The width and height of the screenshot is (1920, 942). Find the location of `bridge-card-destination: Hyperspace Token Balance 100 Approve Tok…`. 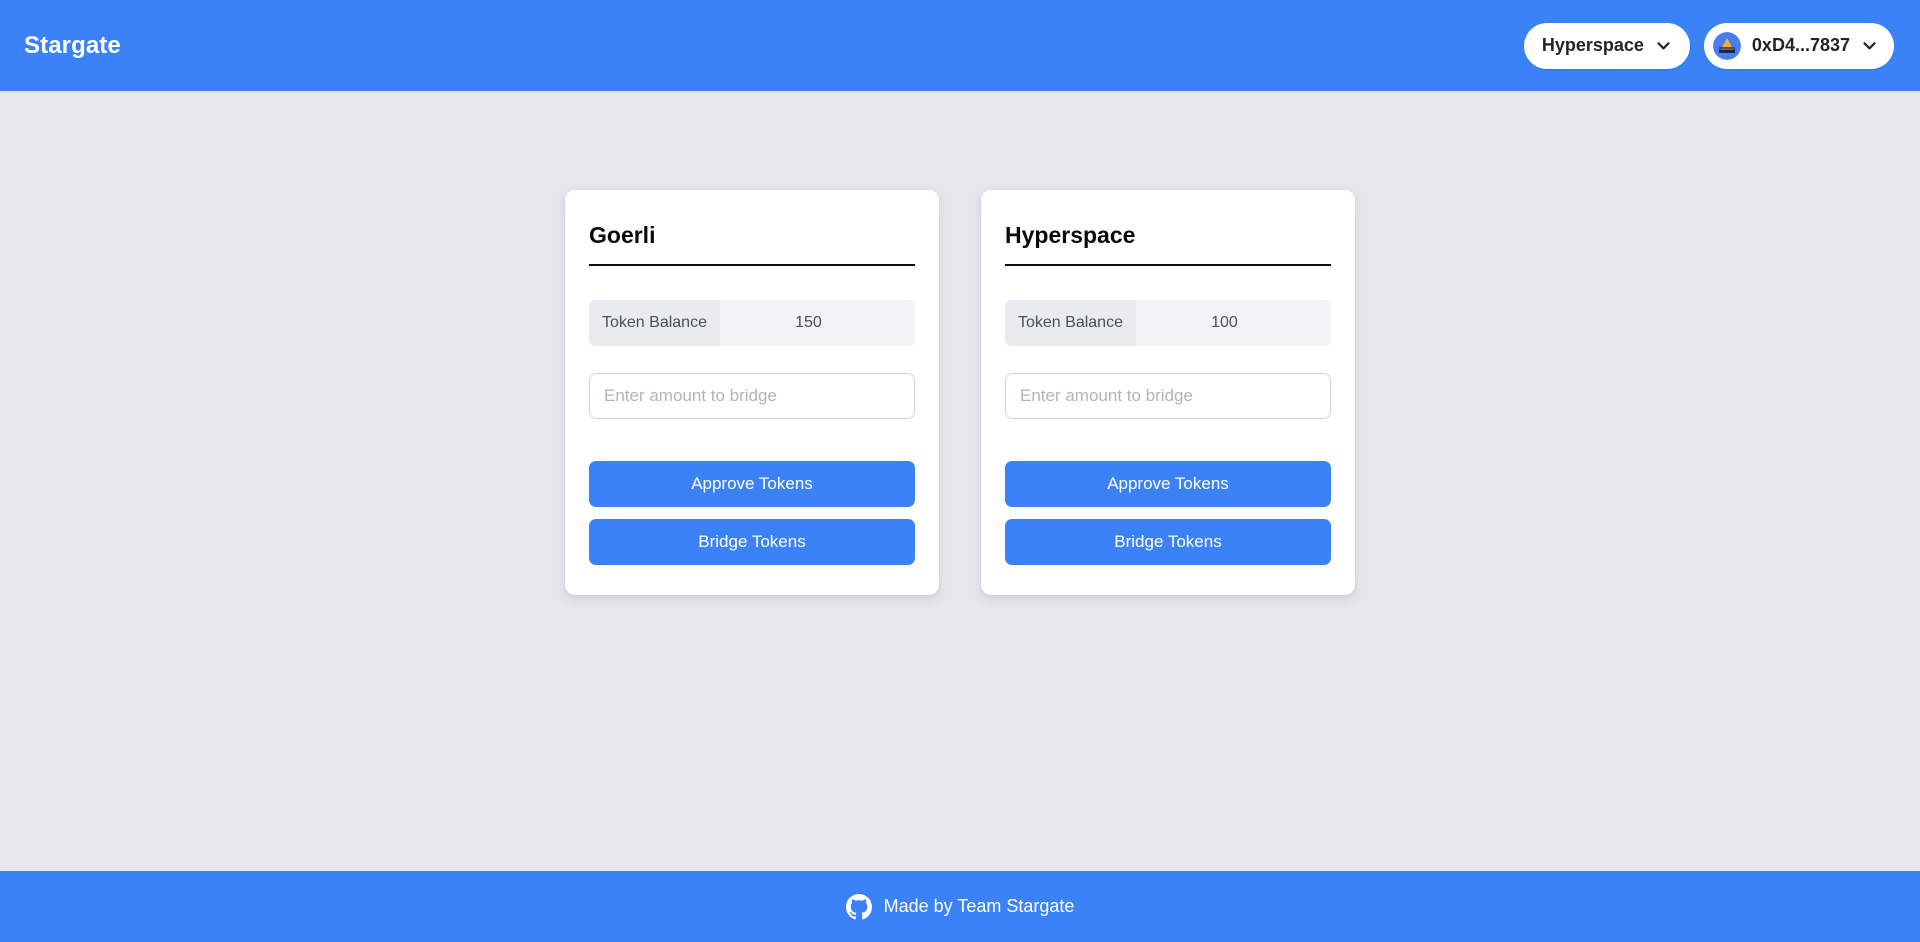

bridge-card-destination: Hyperspace Token Balance 100 Approve Tok… is located at coordinates (1168, 393).